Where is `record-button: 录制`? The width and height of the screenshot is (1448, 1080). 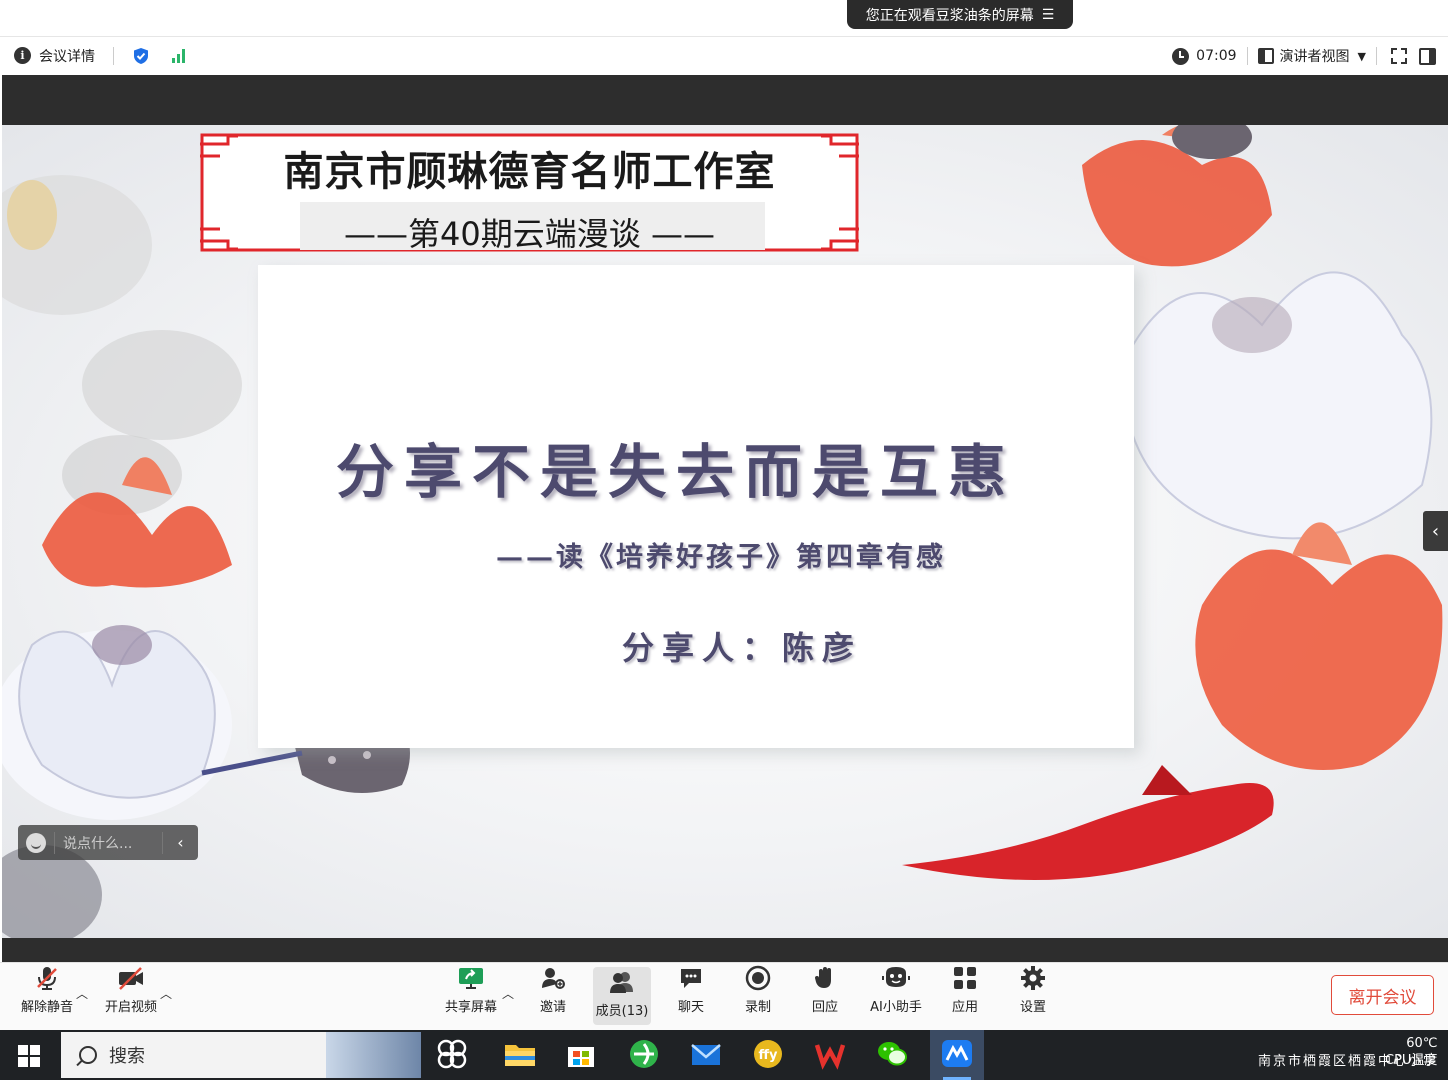 record-button: 录制 is located at coordinates (758, 994).